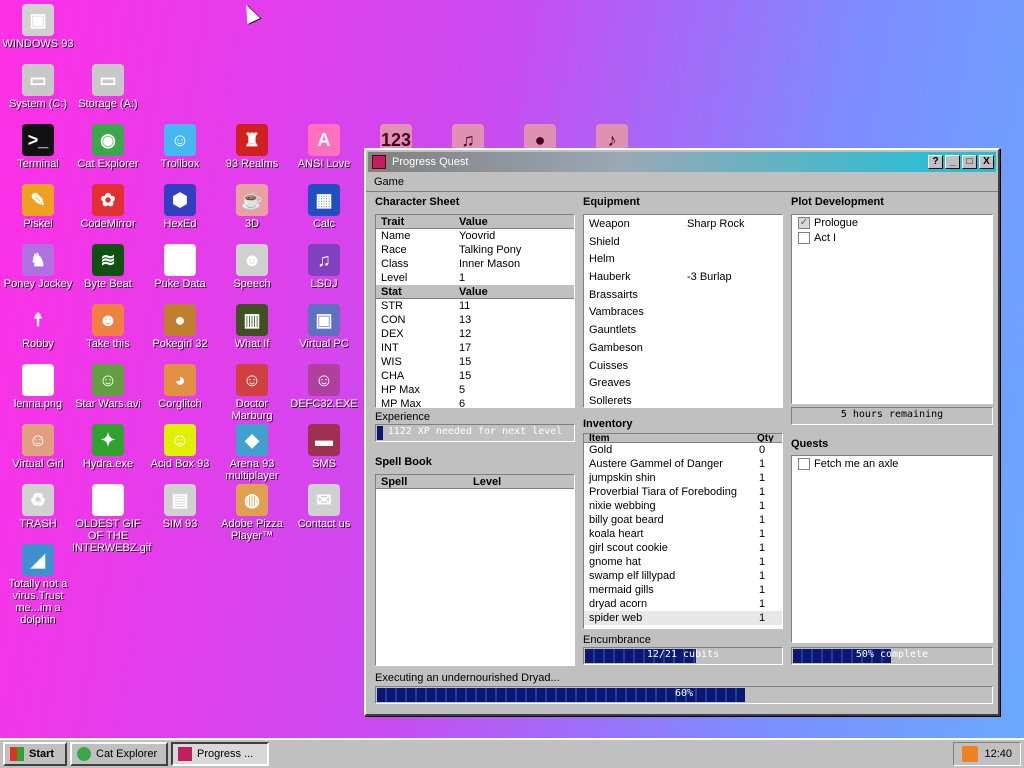  I want to click on table-row: Gauntlets, so click(683, 331).